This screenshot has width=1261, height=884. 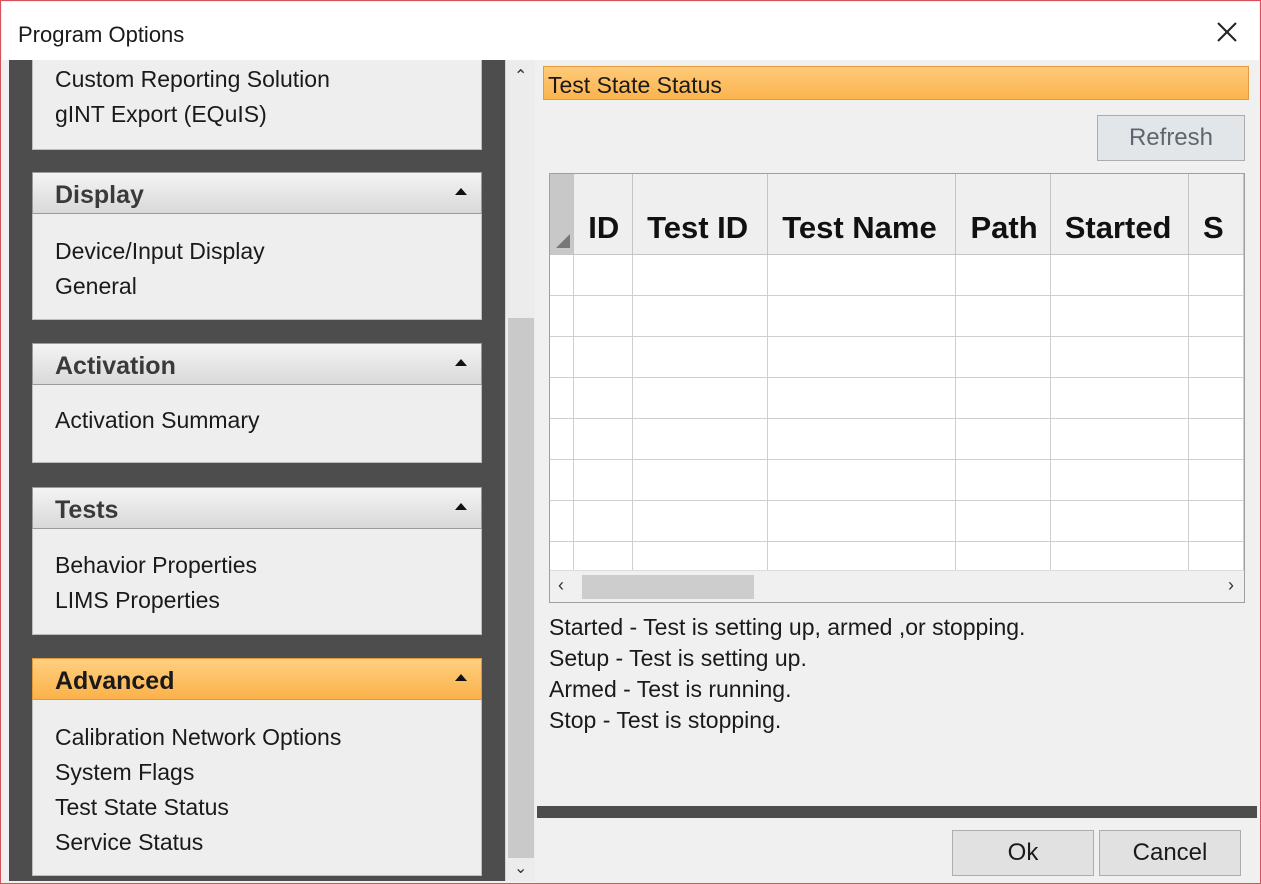 I want to click on grid-scrollbar-thumb, so click(x=668, y=587).